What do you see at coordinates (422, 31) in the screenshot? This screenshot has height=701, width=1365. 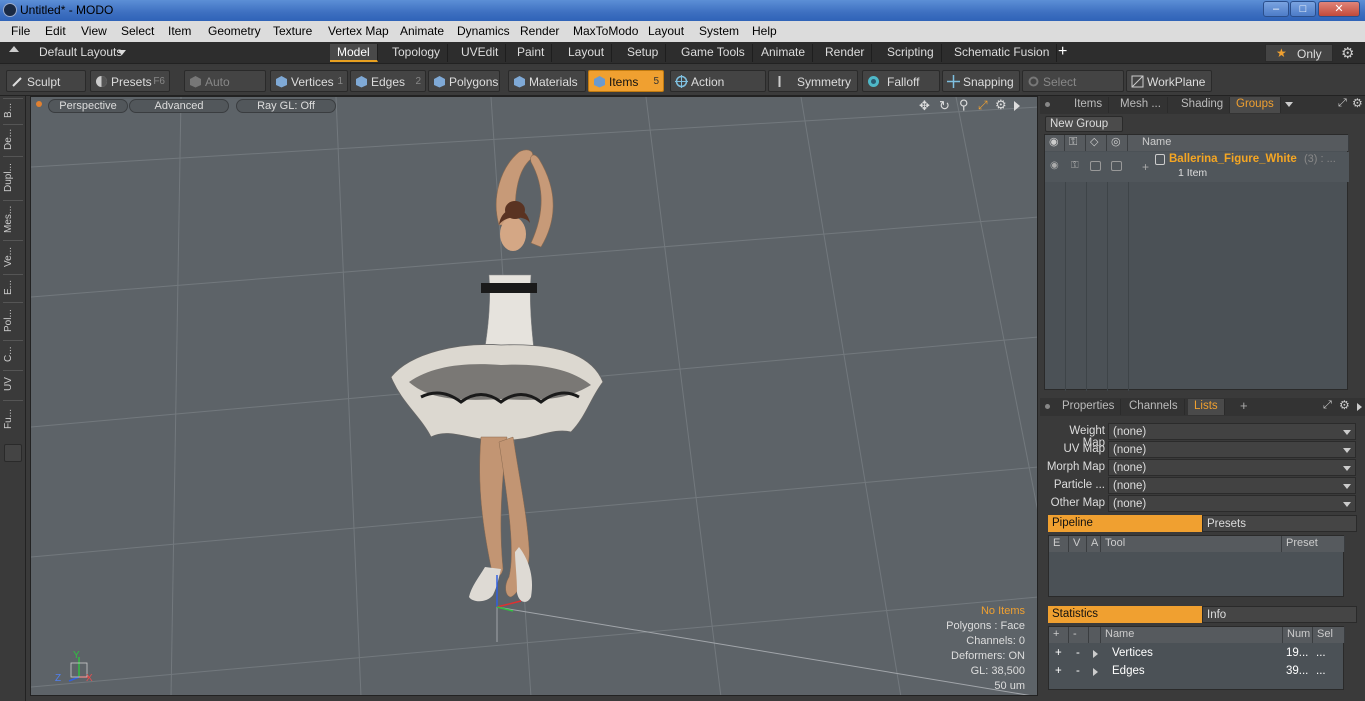 I see `menu-animate: Animate` at bounding box center [422, 31].